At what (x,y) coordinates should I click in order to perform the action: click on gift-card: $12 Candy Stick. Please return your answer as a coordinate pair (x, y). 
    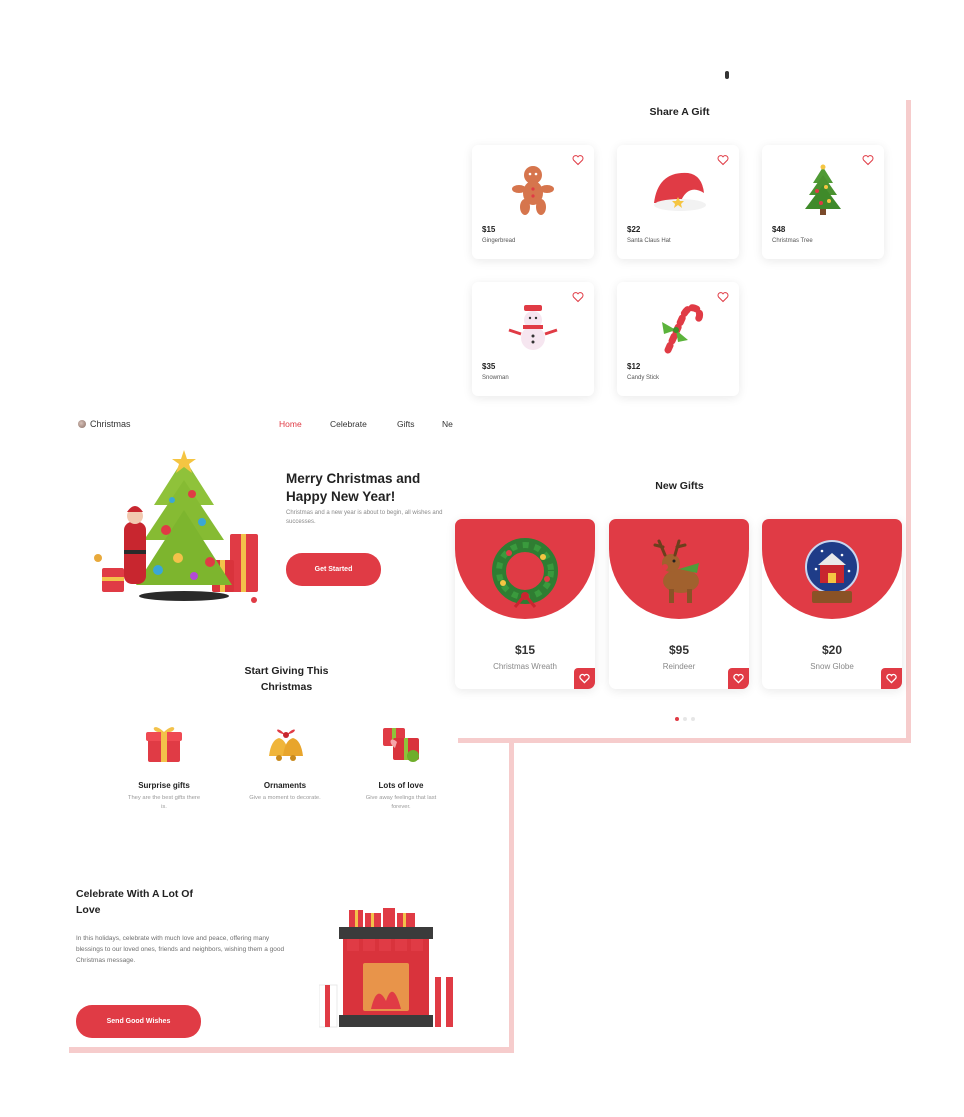
    Looking at the image, I should click on (678, 339).